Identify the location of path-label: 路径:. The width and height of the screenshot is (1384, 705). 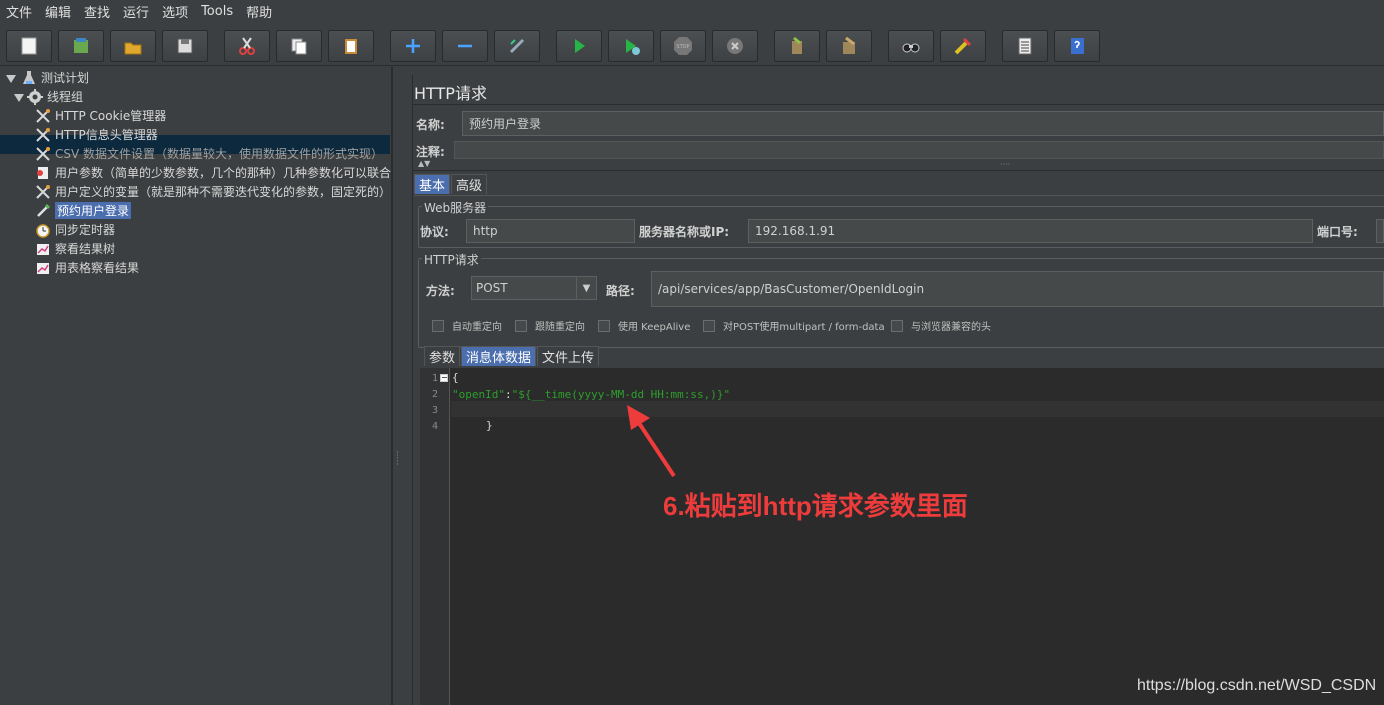
(620, 291).